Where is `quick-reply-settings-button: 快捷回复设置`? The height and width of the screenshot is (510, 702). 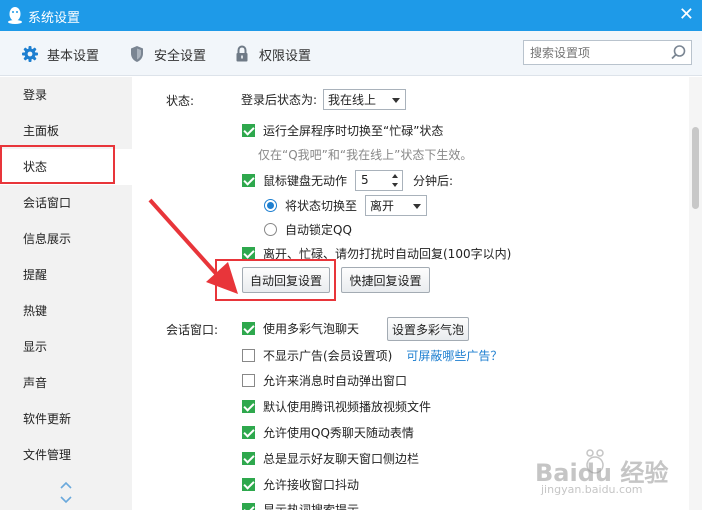
quick-reply-settings-button: 快捷回复设置 is located at coordinates (385, 280).